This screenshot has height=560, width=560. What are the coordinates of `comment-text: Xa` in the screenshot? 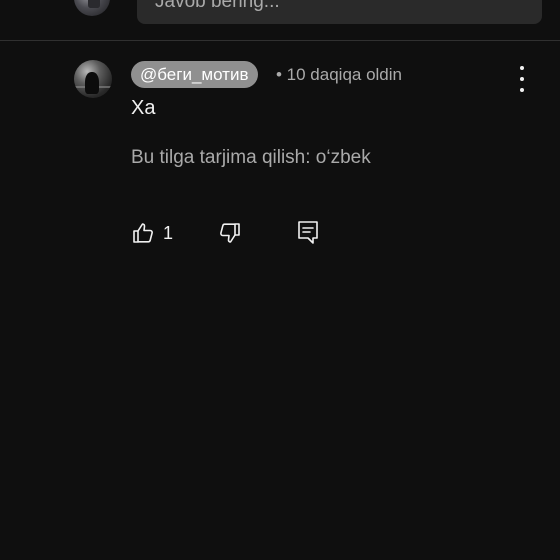 It's located at (143, 108).